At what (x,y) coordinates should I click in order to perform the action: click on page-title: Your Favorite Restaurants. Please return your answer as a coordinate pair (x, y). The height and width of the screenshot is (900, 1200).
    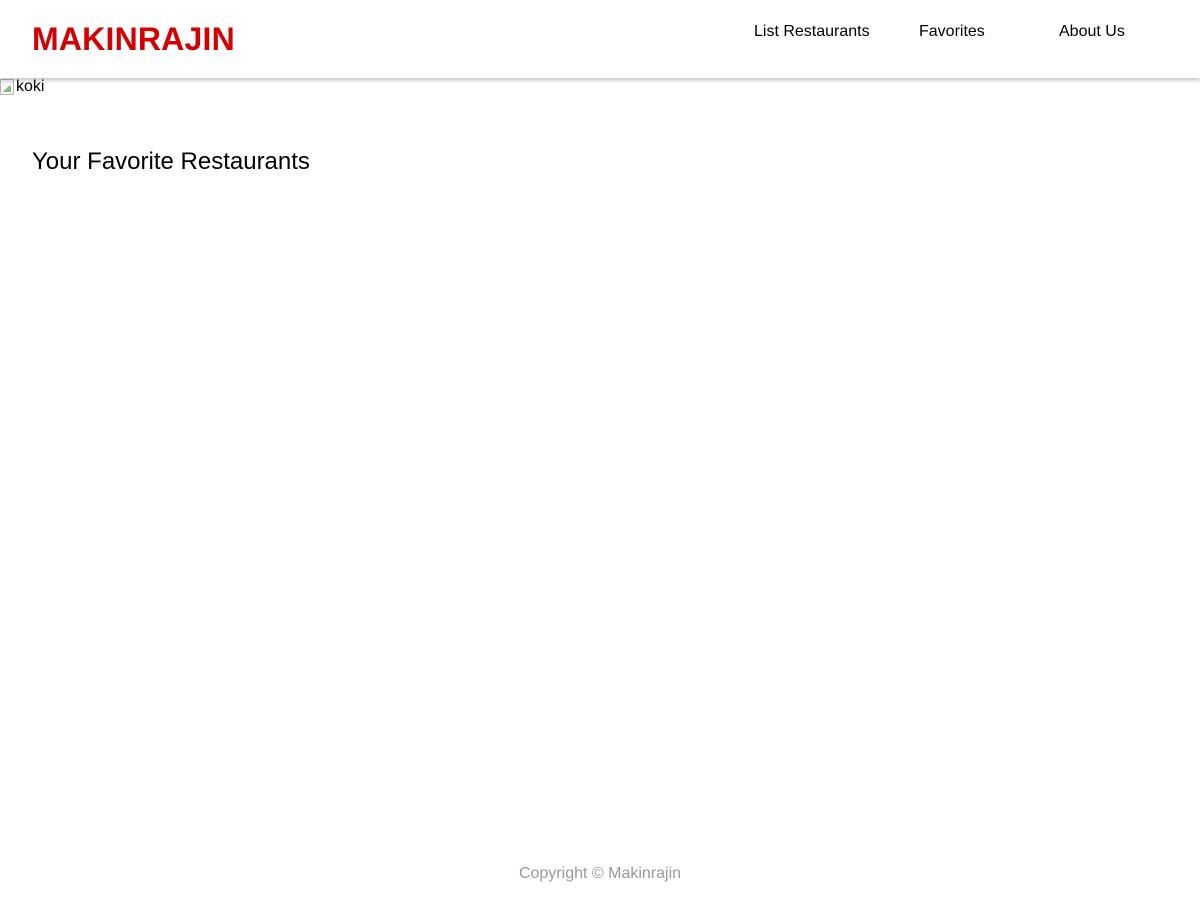
    Looking at the image, I should click on (171, 161).